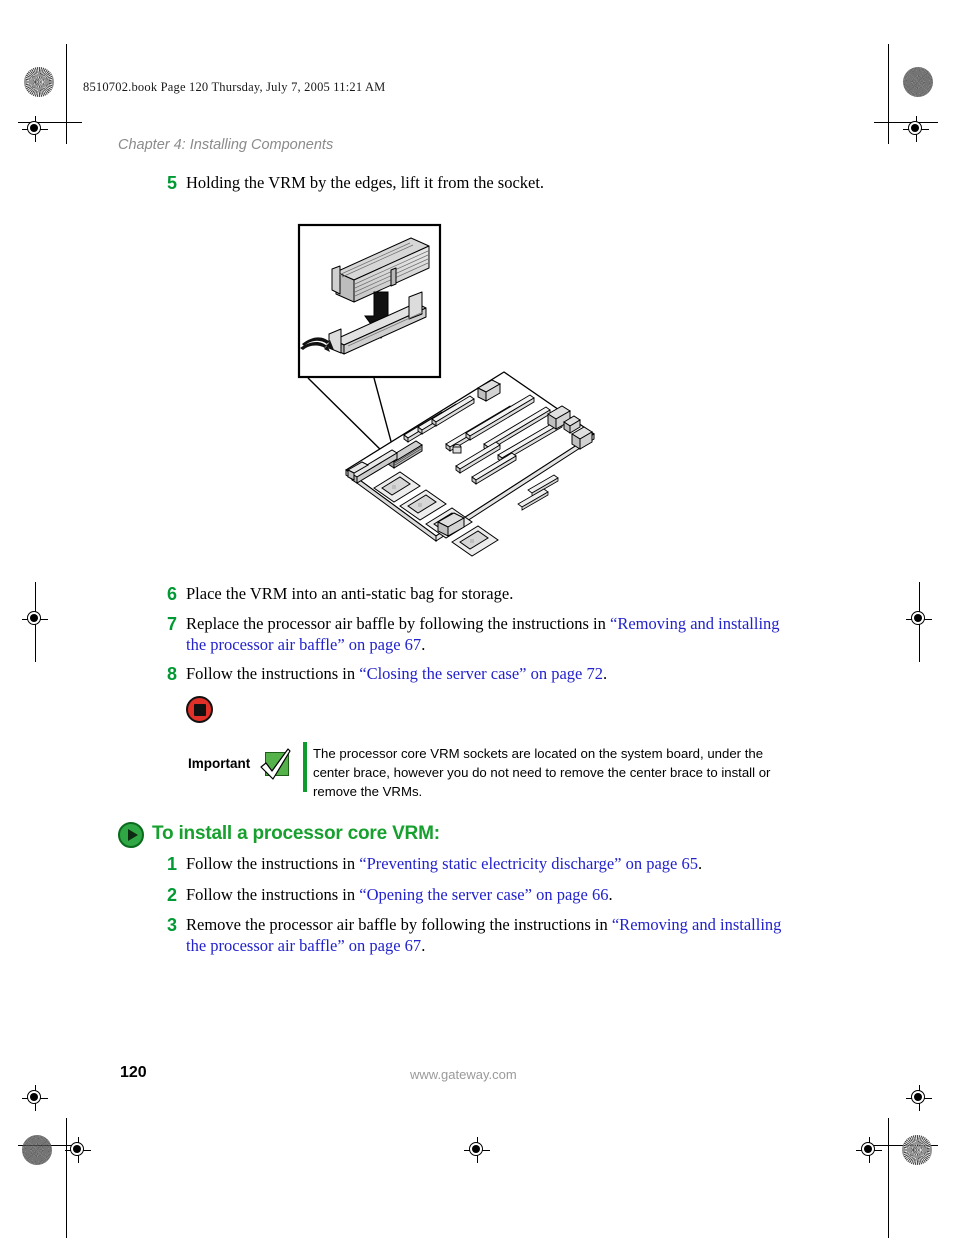 The width and height of the screenshot is (954, 1238). Describe the element at coordinates (171, 925) in the screenshot. I see `step-number: 3` at that location.